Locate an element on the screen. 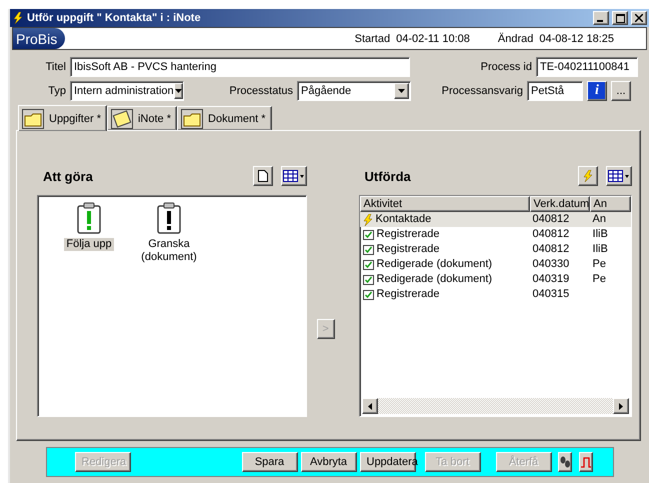 This screenshot has height=483, width=649. tab: iNote * is located at coordinates (142, 118).